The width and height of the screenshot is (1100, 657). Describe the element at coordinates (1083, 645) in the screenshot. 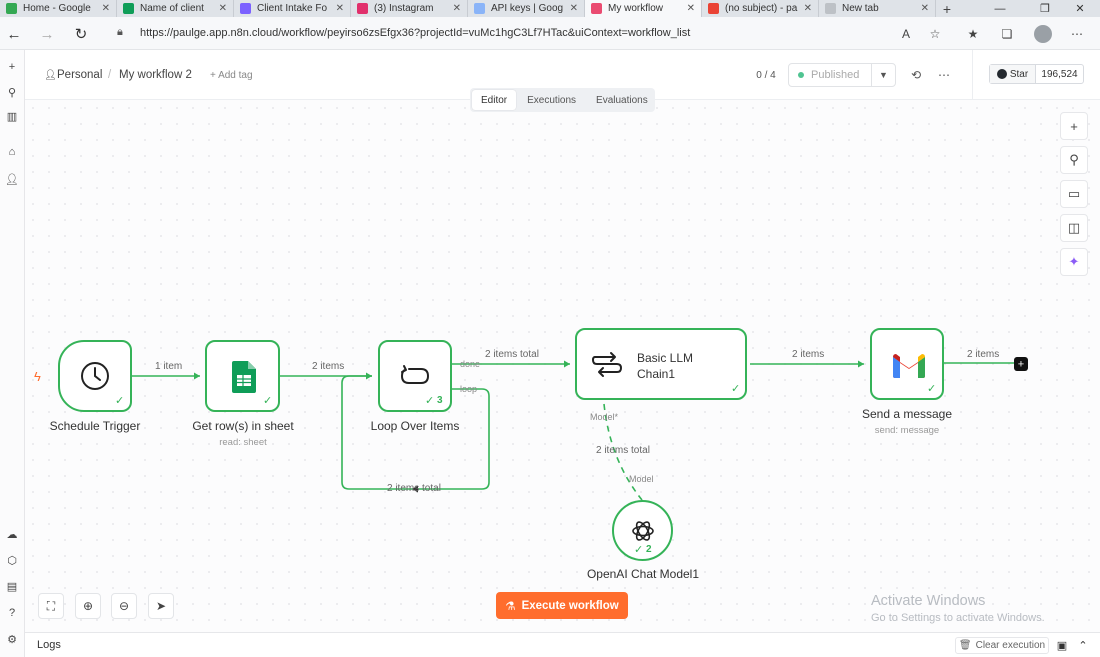

I see `chevron-up-icon: ⌃` at that location.